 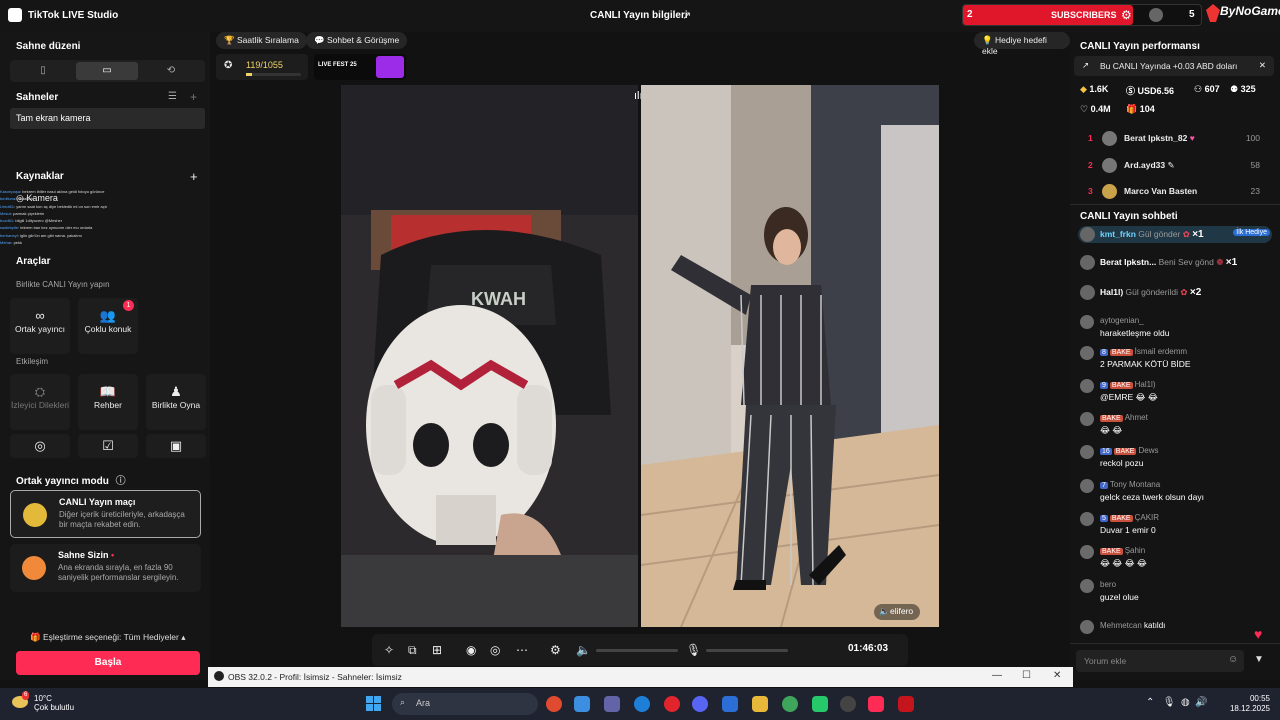 What do you see at coordinates (40, 326) in the screenshot?
I see `tool-cohost: ∞ Ortak yayıncı` at bounding box center [40, 326].